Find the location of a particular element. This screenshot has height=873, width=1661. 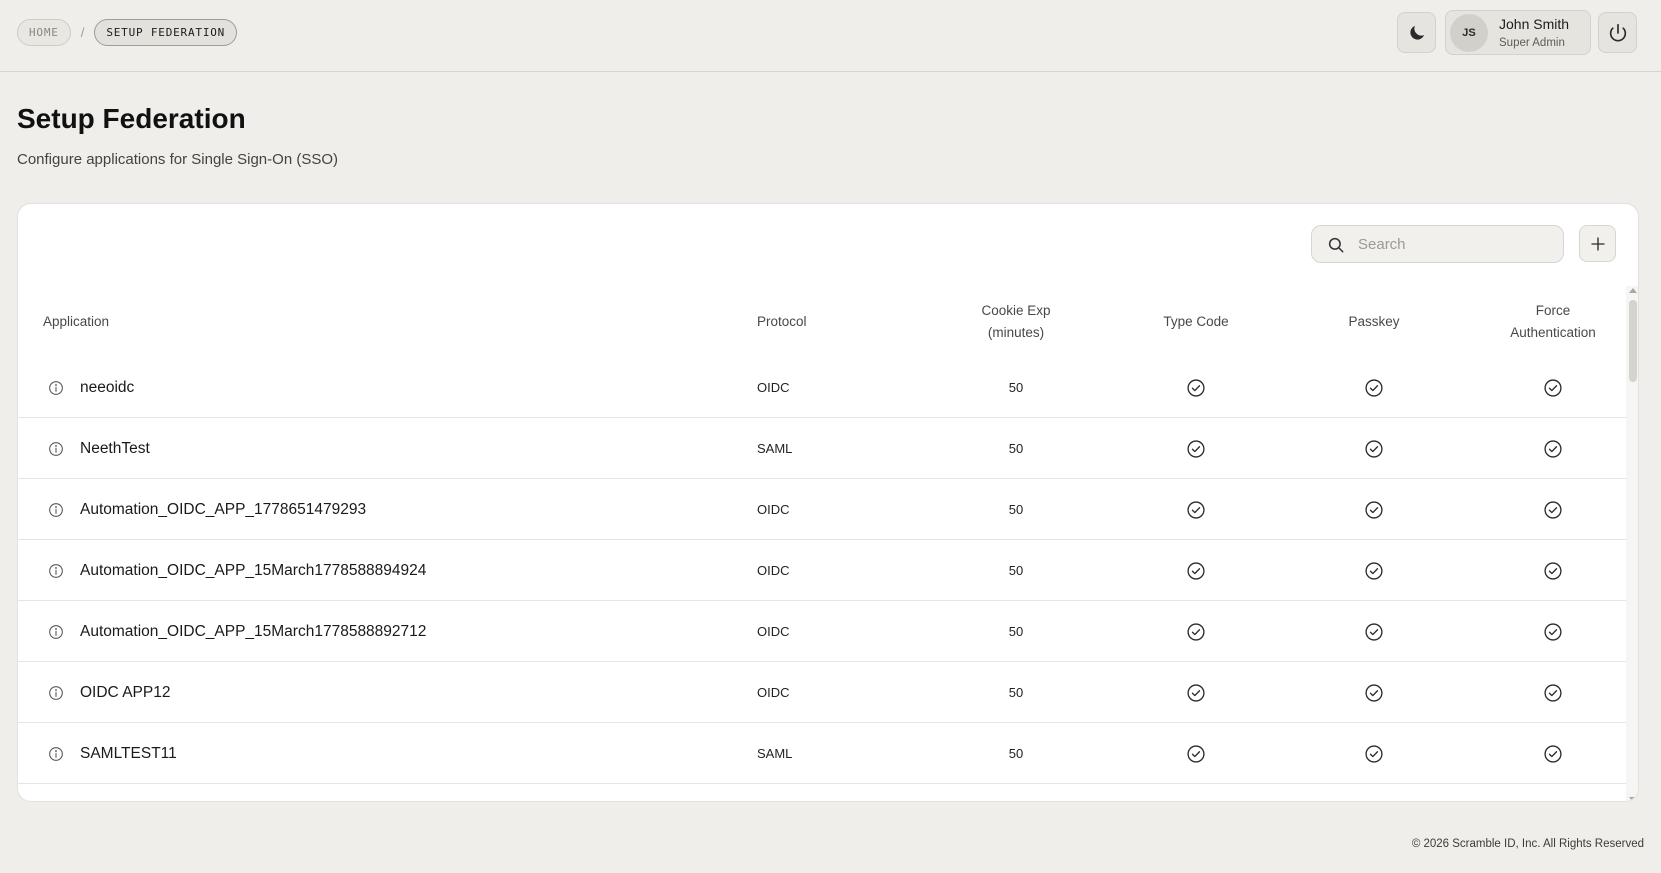

application-name: OIDC APP12 is located at coordinates (125, 692).